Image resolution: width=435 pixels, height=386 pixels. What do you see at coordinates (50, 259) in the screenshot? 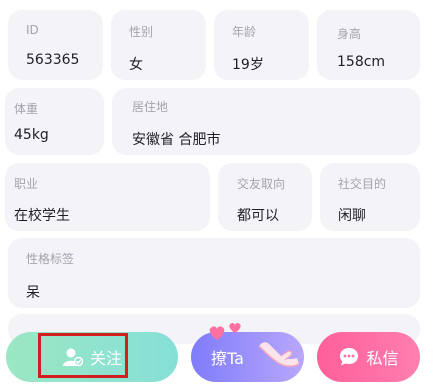
I see `personality-label: 性格标签` at bounding box center [50, 259].